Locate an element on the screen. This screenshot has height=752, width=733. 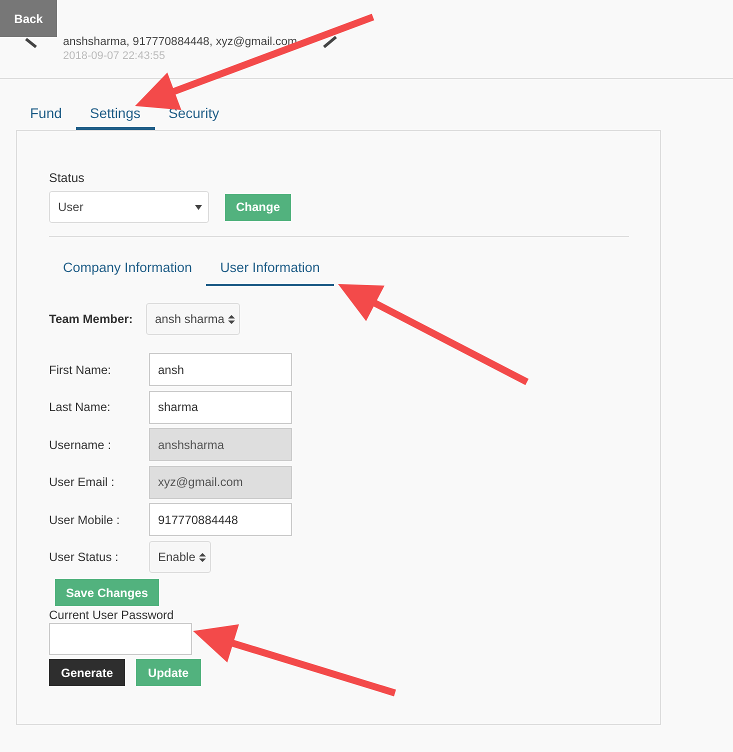
timestamp: 2018-09-07 22:43:55 is located at coordinates (114, 56).